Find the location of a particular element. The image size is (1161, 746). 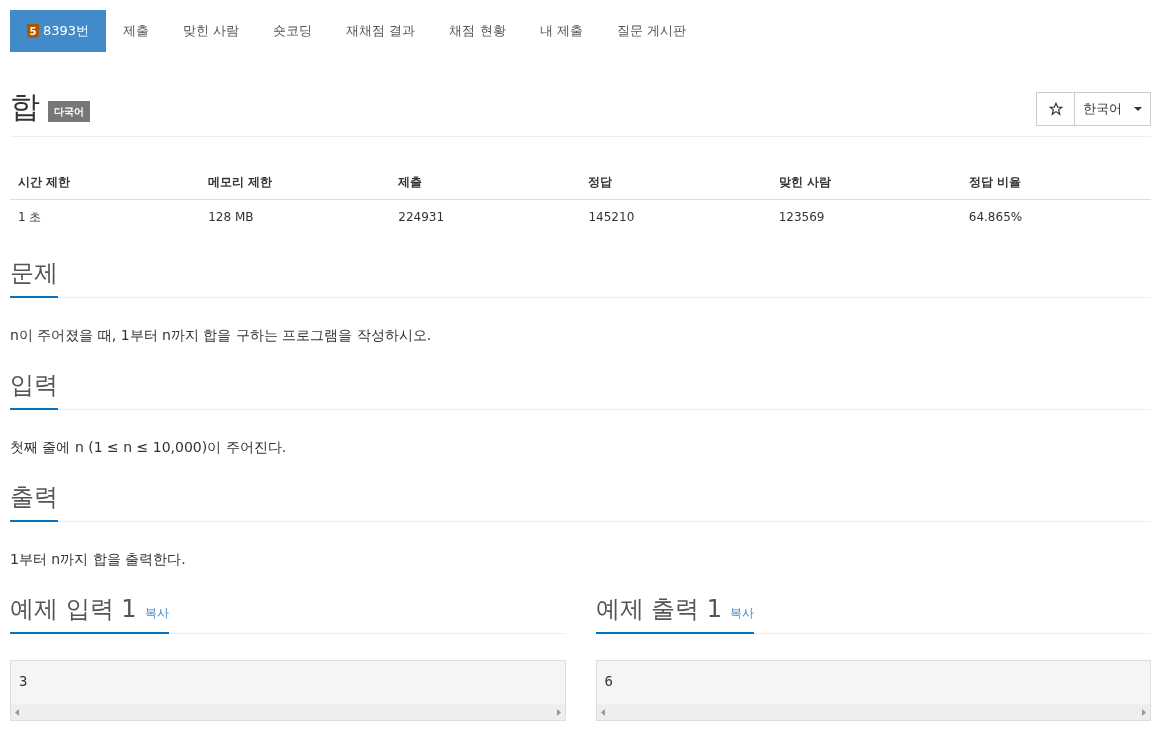

sample-content: 6 is located at coordinates (608, 681).